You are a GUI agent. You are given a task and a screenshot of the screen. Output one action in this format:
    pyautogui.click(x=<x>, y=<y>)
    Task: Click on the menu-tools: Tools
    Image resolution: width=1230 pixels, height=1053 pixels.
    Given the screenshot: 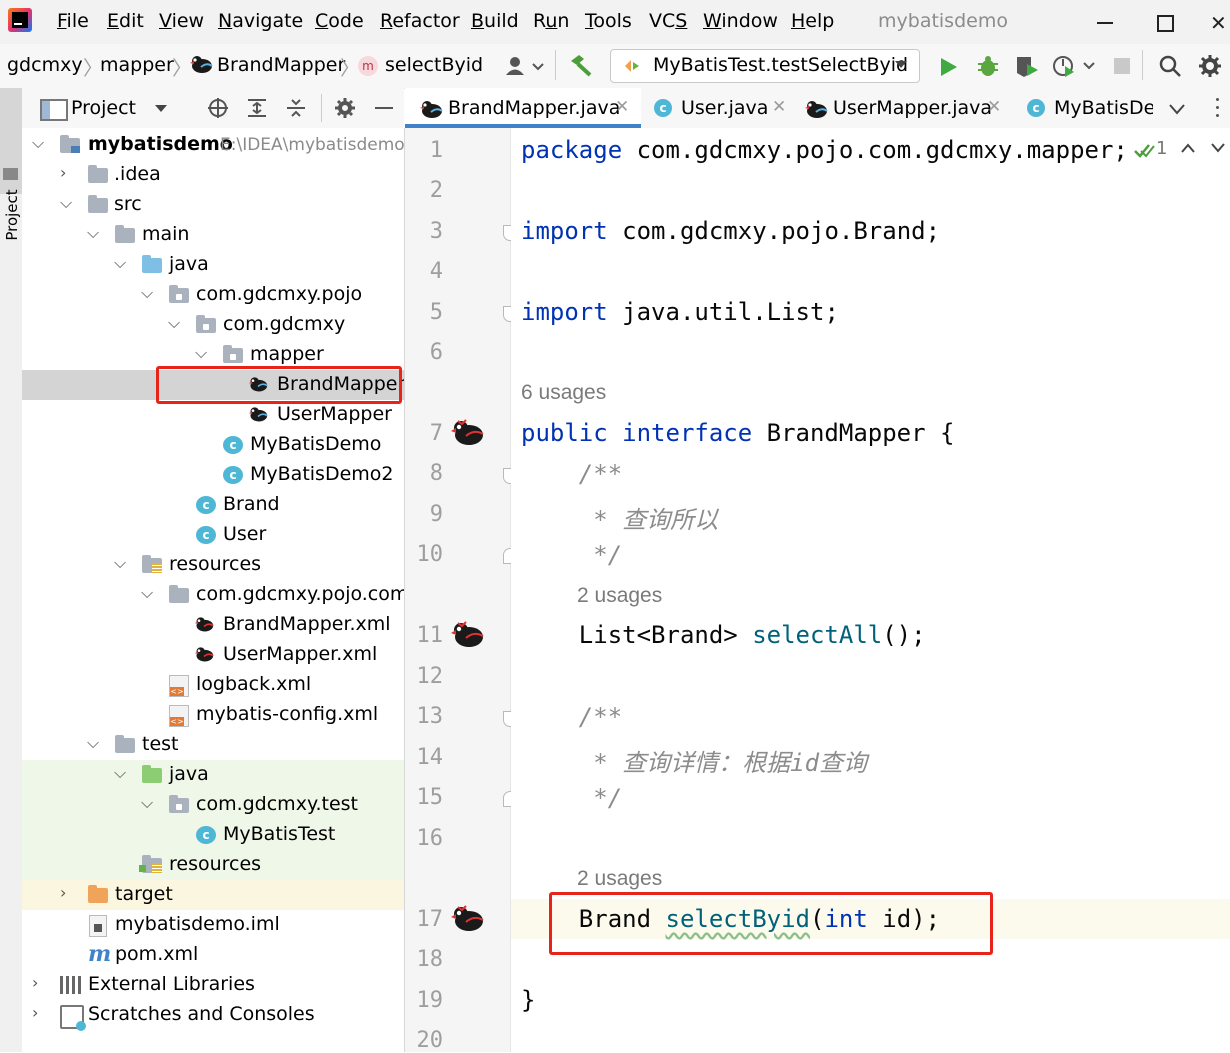 What is the action you would take?
    pyautogui.click(x=608, y=21)
    